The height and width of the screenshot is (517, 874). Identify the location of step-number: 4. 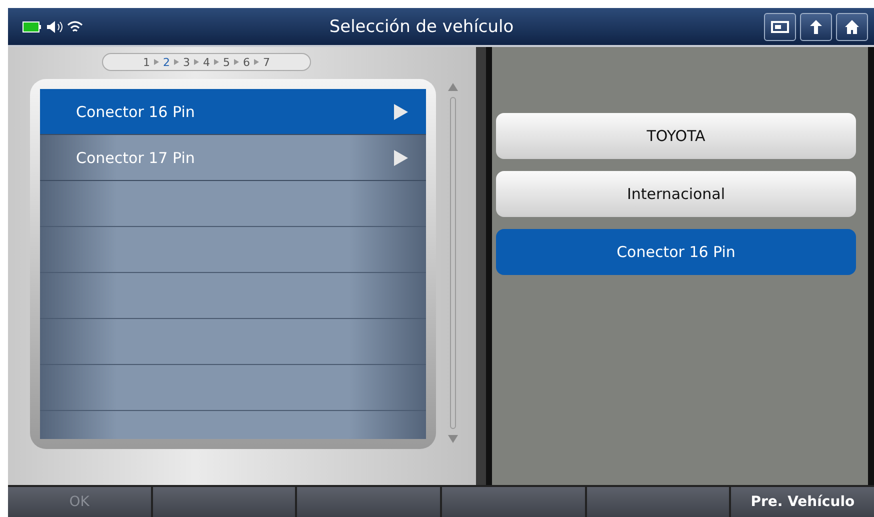
(206, 62).